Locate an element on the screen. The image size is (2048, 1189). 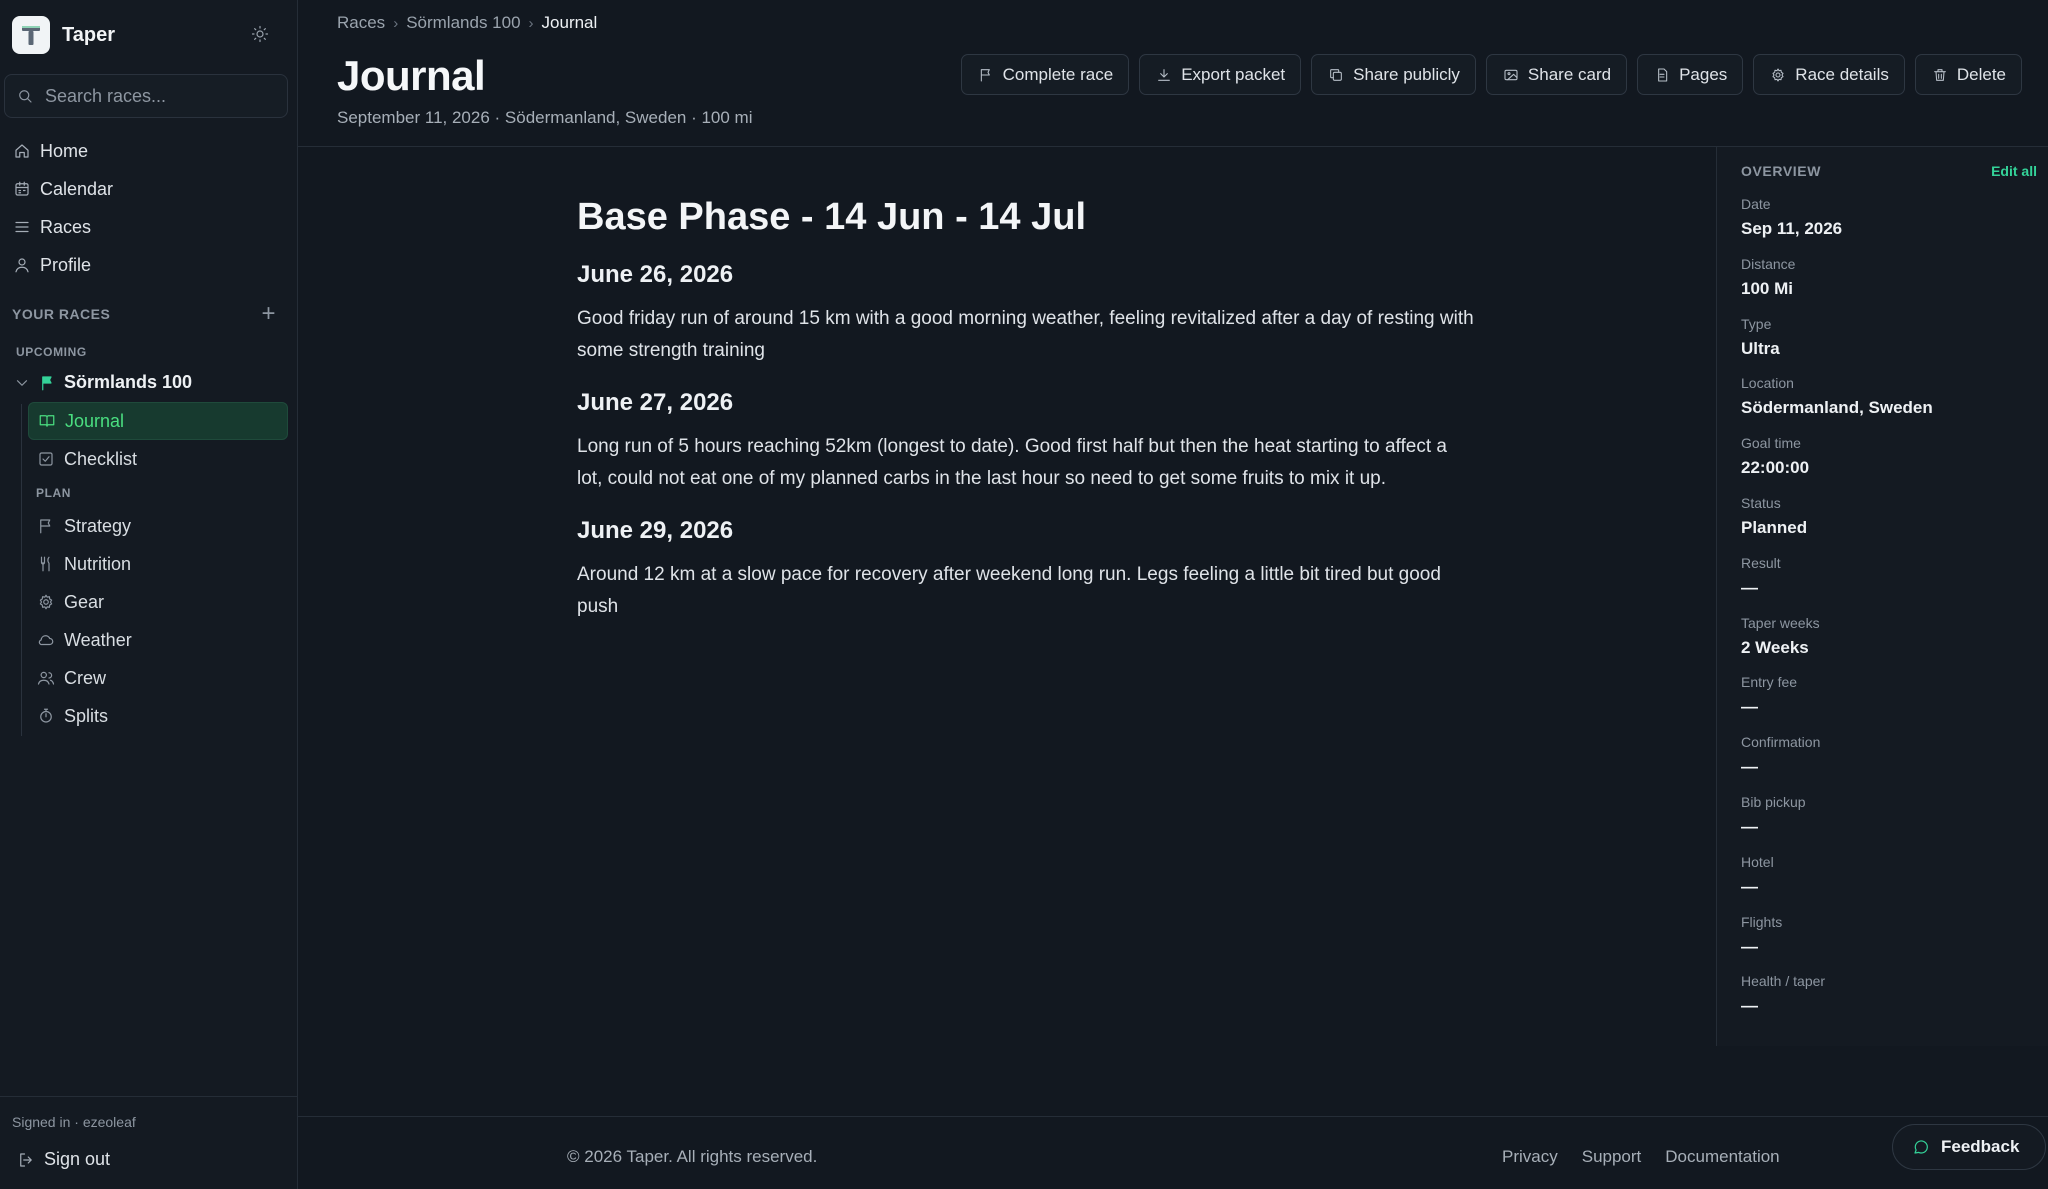
field-key: Confirmation is located at coordinates (1781, 742).